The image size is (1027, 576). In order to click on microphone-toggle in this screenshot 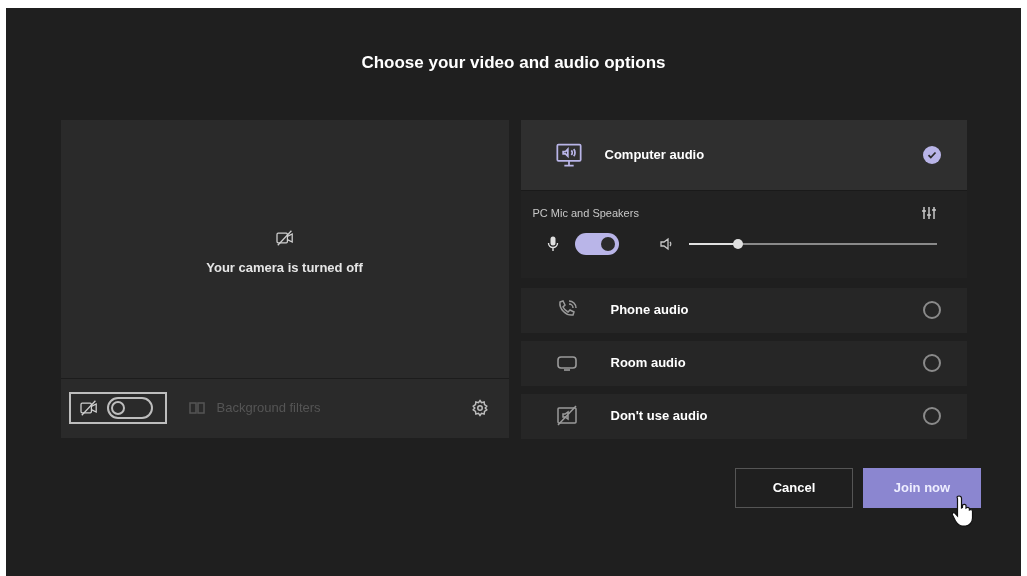, I will do `click(596, 244)`.